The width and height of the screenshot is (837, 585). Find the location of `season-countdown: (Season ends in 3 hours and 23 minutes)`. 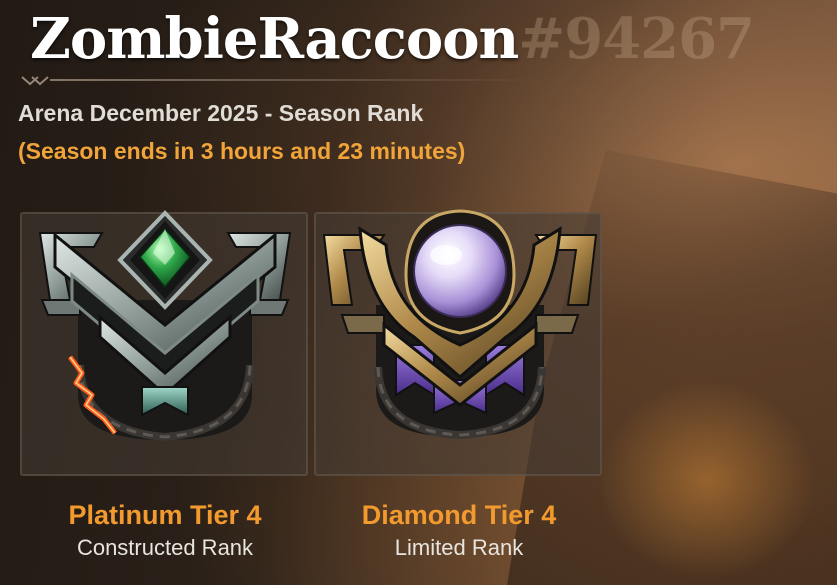

season-countdown: (Season ends in 3 hours and 23 minutes) is located at coordinates (242, 151).